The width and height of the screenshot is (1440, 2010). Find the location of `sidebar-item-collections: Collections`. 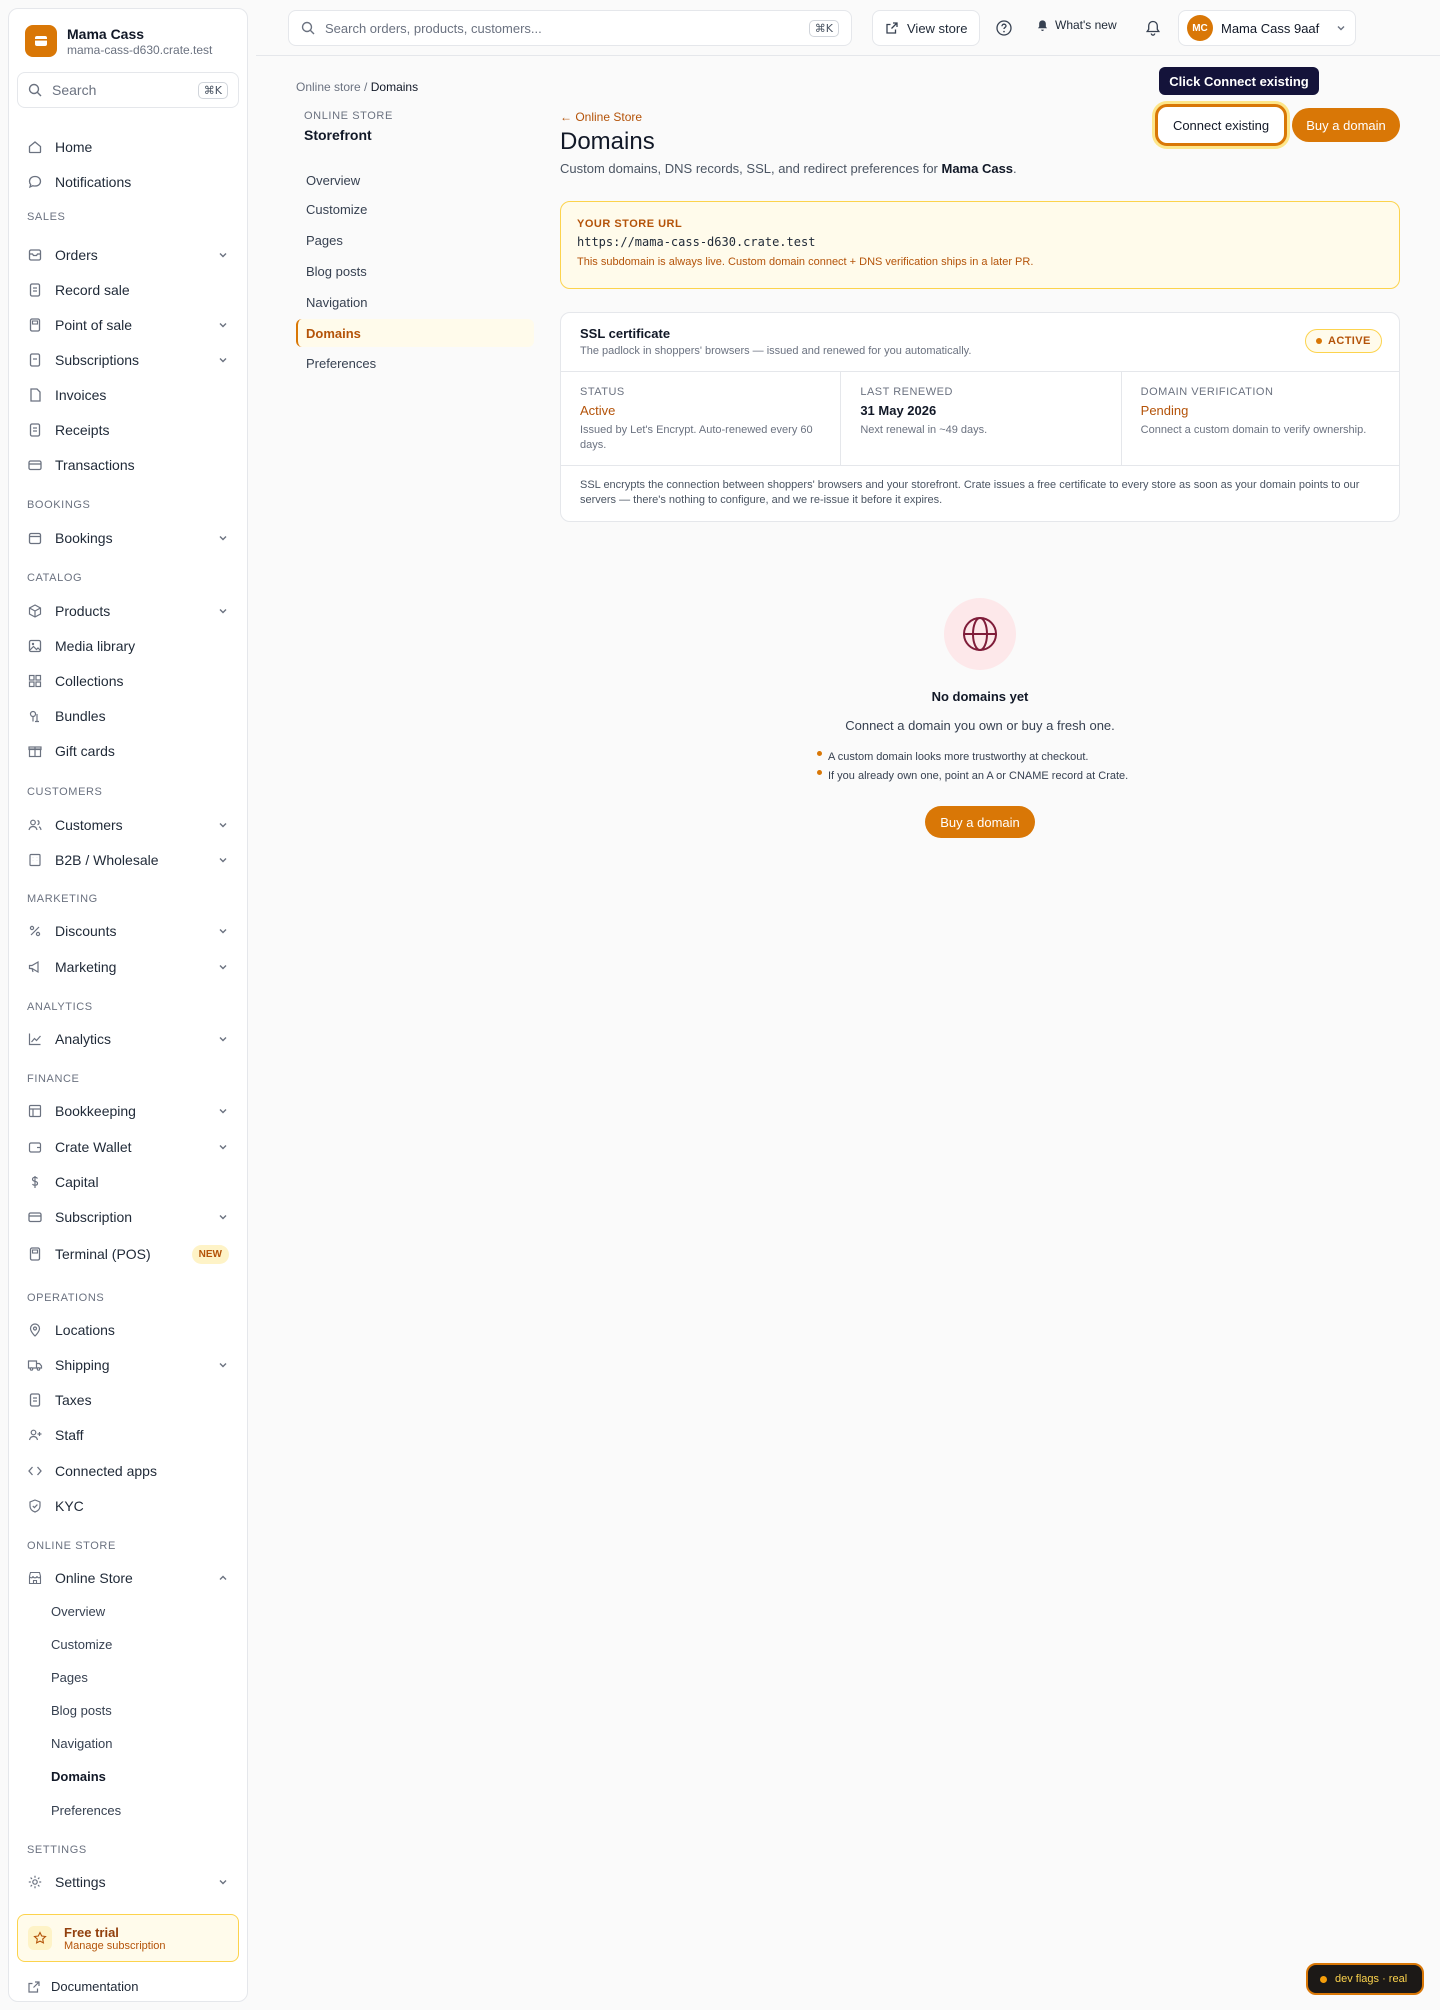

sidebar-item-collections: Collections is located at coordinates (128, 681).